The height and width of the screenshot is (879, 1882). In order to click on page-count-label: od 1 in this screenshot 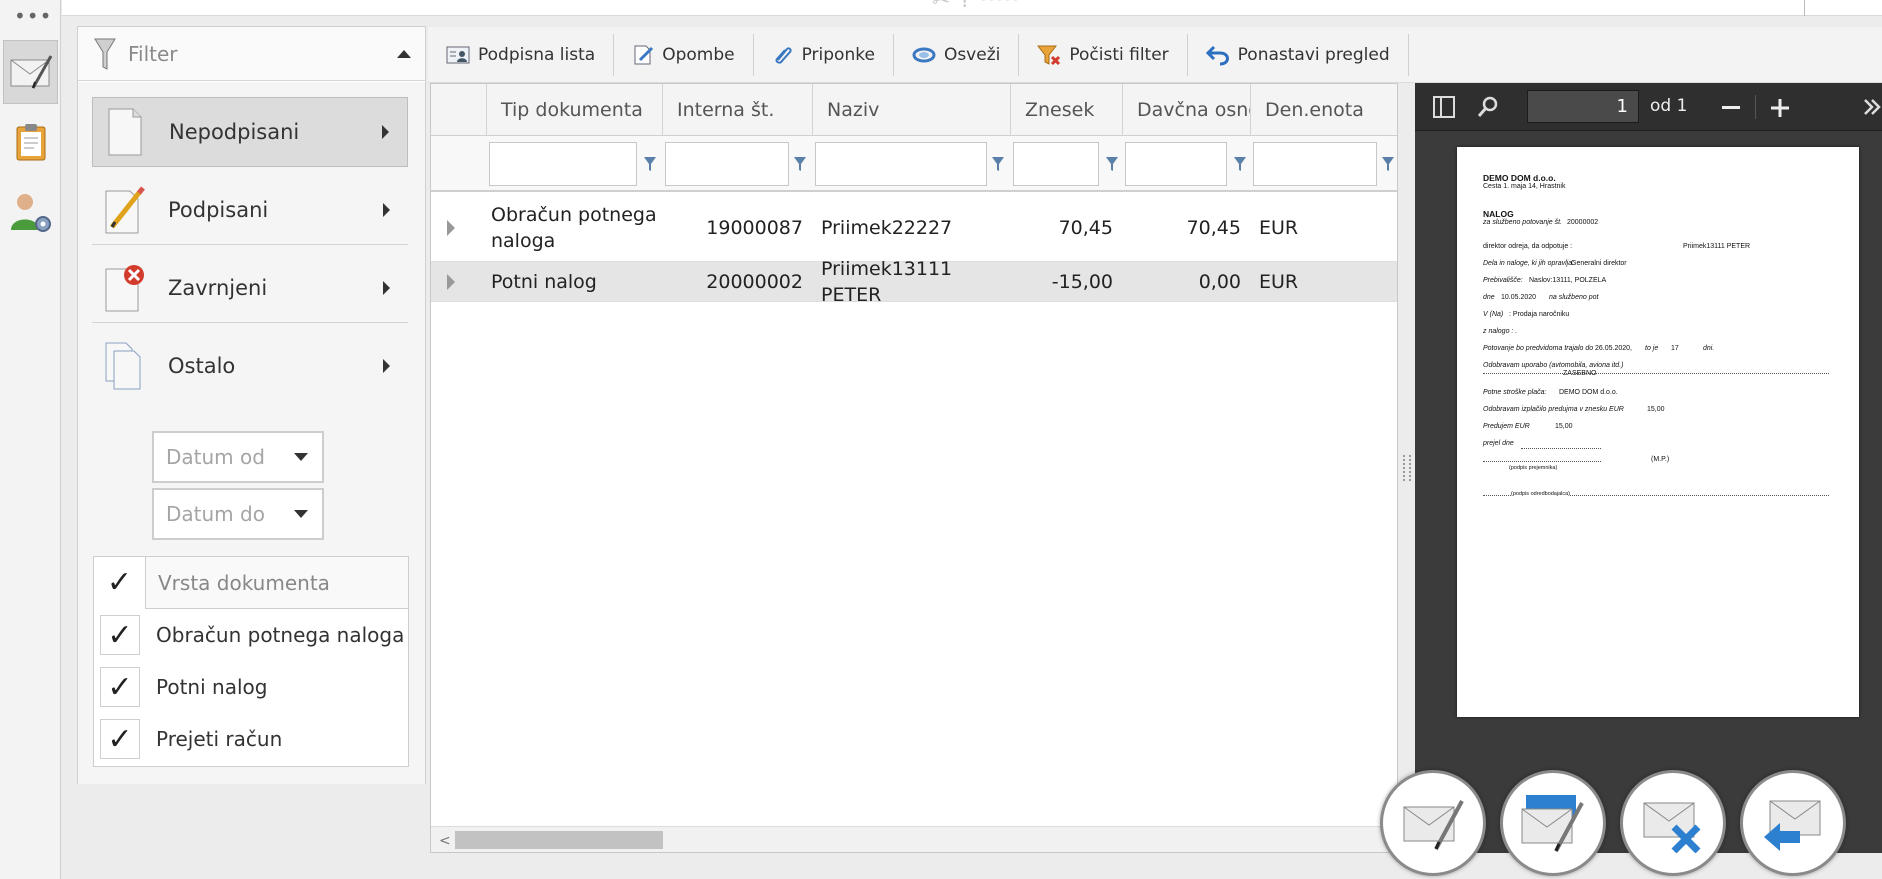, I will do `click(1669, 106)`.